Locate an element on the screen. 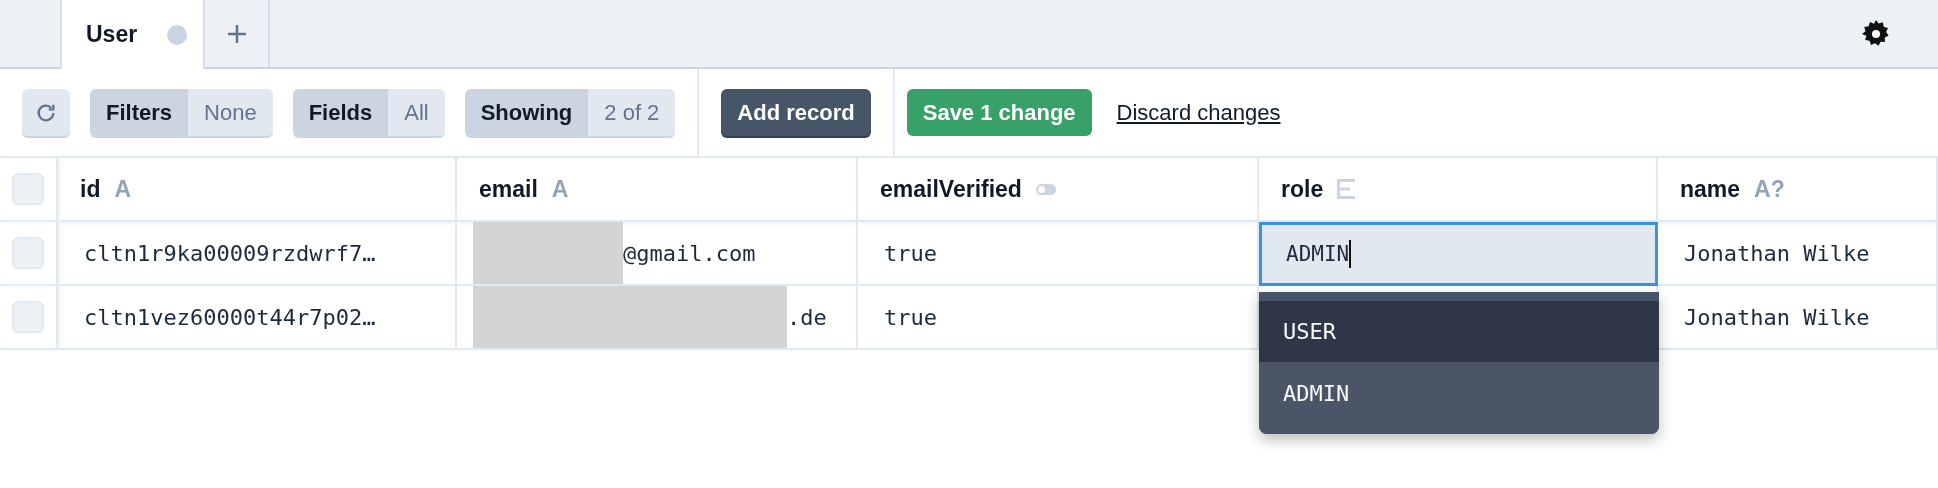 The image size is (1938, 488). select-all-checkbox is located at coordinates (28, 189).